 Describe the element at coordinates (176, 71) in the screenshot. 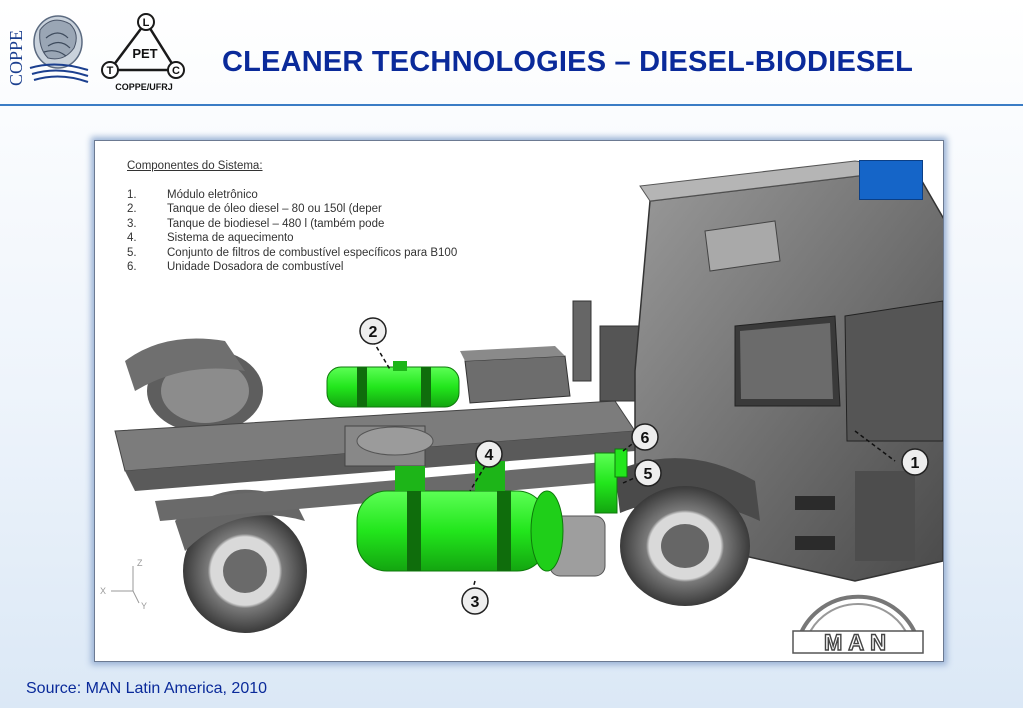

I see `pet-logo-c: C` at that location.